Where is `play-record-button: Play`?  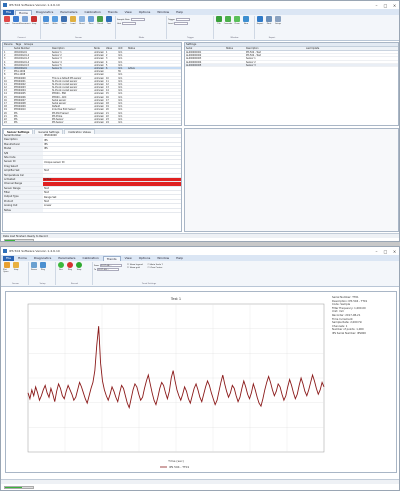 play-record-button: Play is located at coordinates (70, 266).